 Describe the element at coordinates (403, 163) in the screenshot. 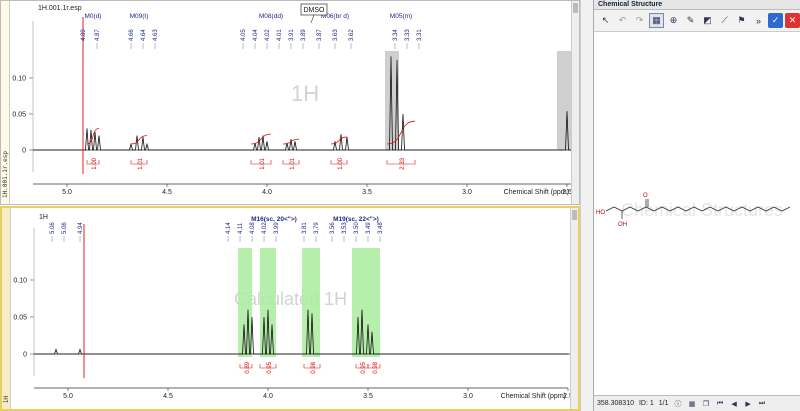

I see `integral-value: 2.33` at that location.